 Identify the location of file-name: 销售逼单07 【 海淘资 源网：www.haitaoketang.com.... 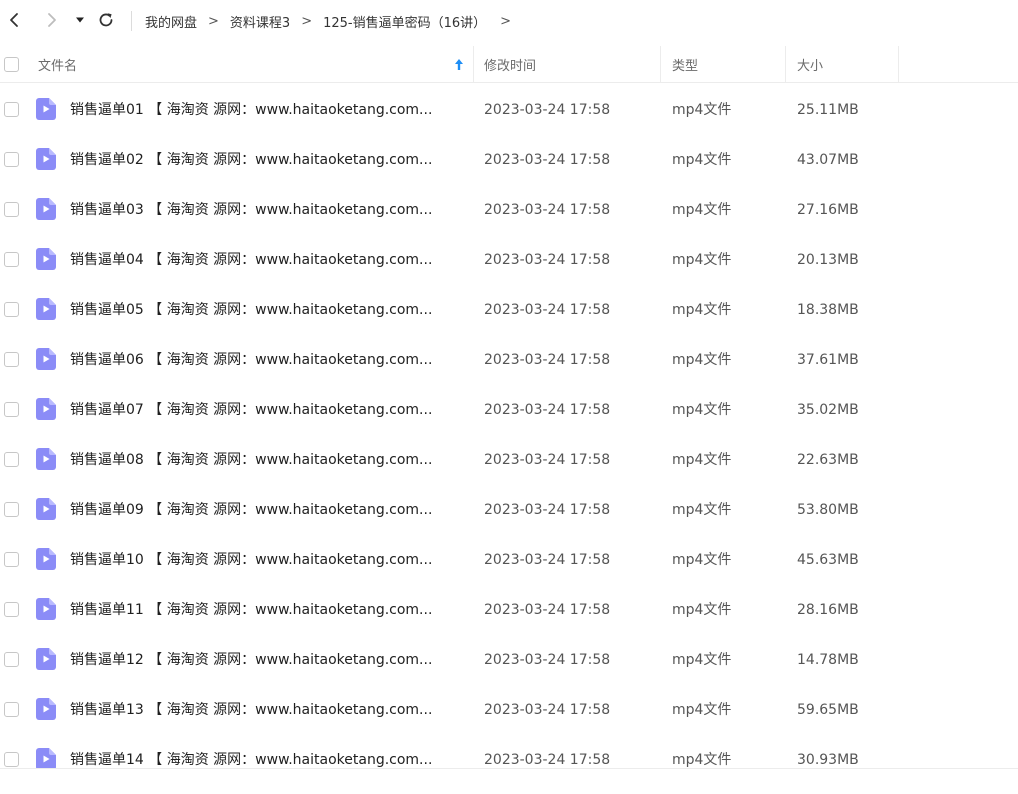
(251, 410).